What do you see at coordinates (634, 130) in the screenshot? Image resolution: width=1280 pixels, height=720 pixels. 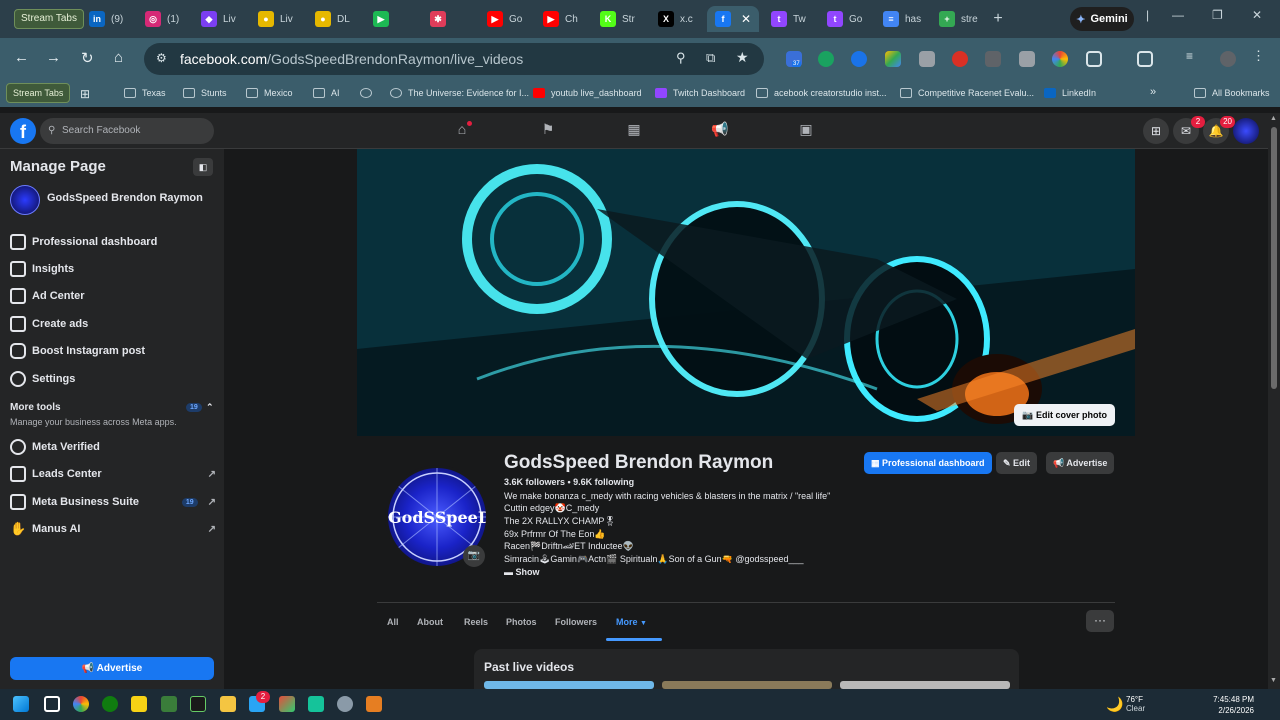 I see `insights-icon: ▦` at bounding box center [634, 130].